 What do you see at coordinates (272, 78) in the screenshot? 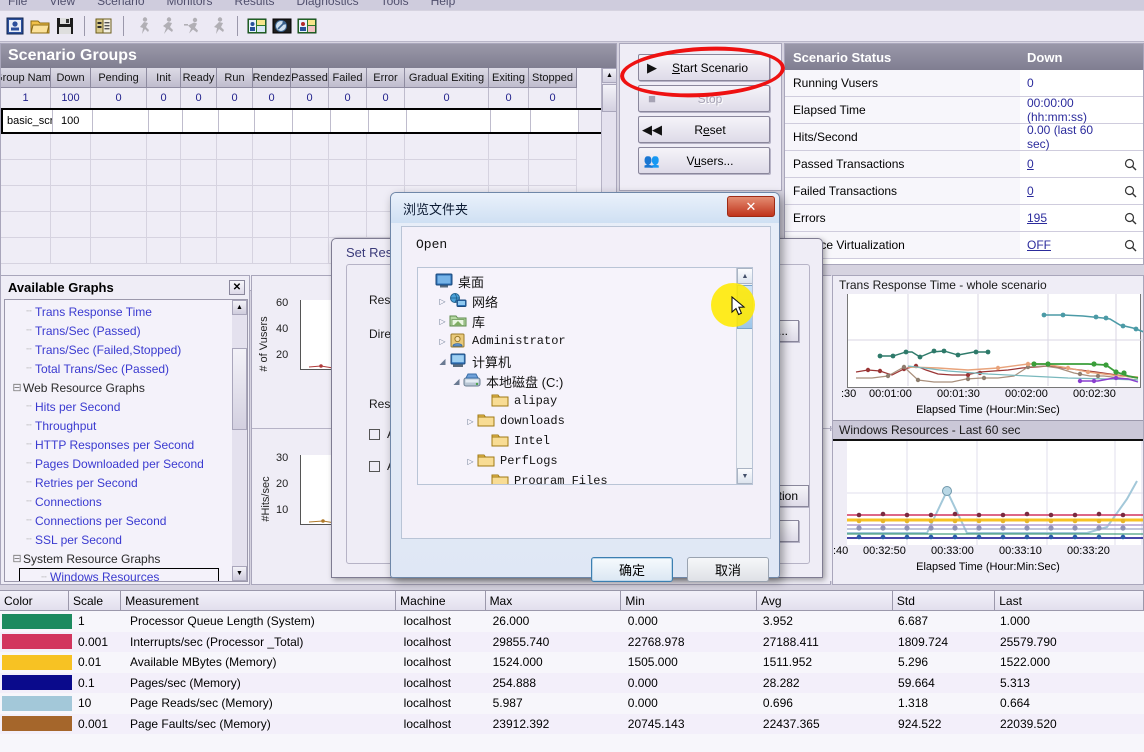
I see `column-header-rendez: Rendez` at bounding box center [272, 78].